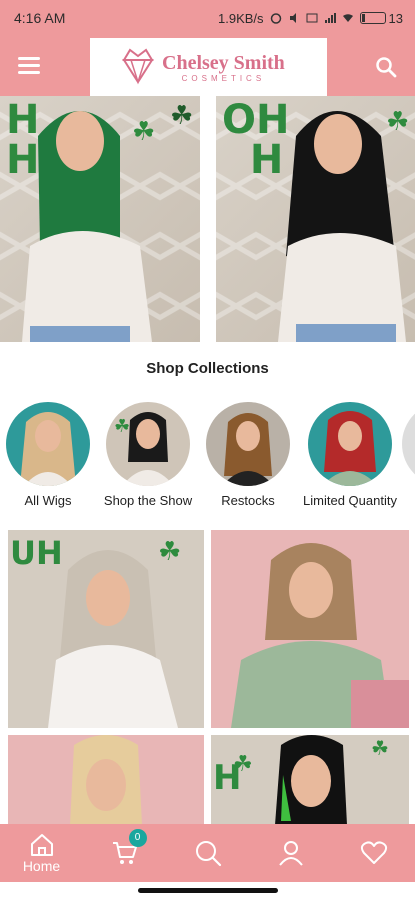  Describe the element at coordinates (372, 18) in the screenshot. I see `battery-icon` at that location.